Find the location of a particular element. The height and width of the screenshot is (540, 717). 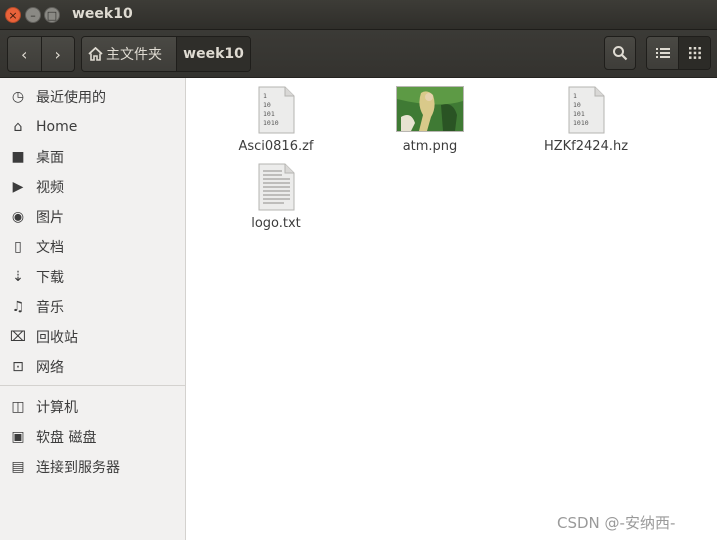

sidebar-item-floppy-disk: ▣ 软盘 磁盘 is located at coordinates (92, 437).